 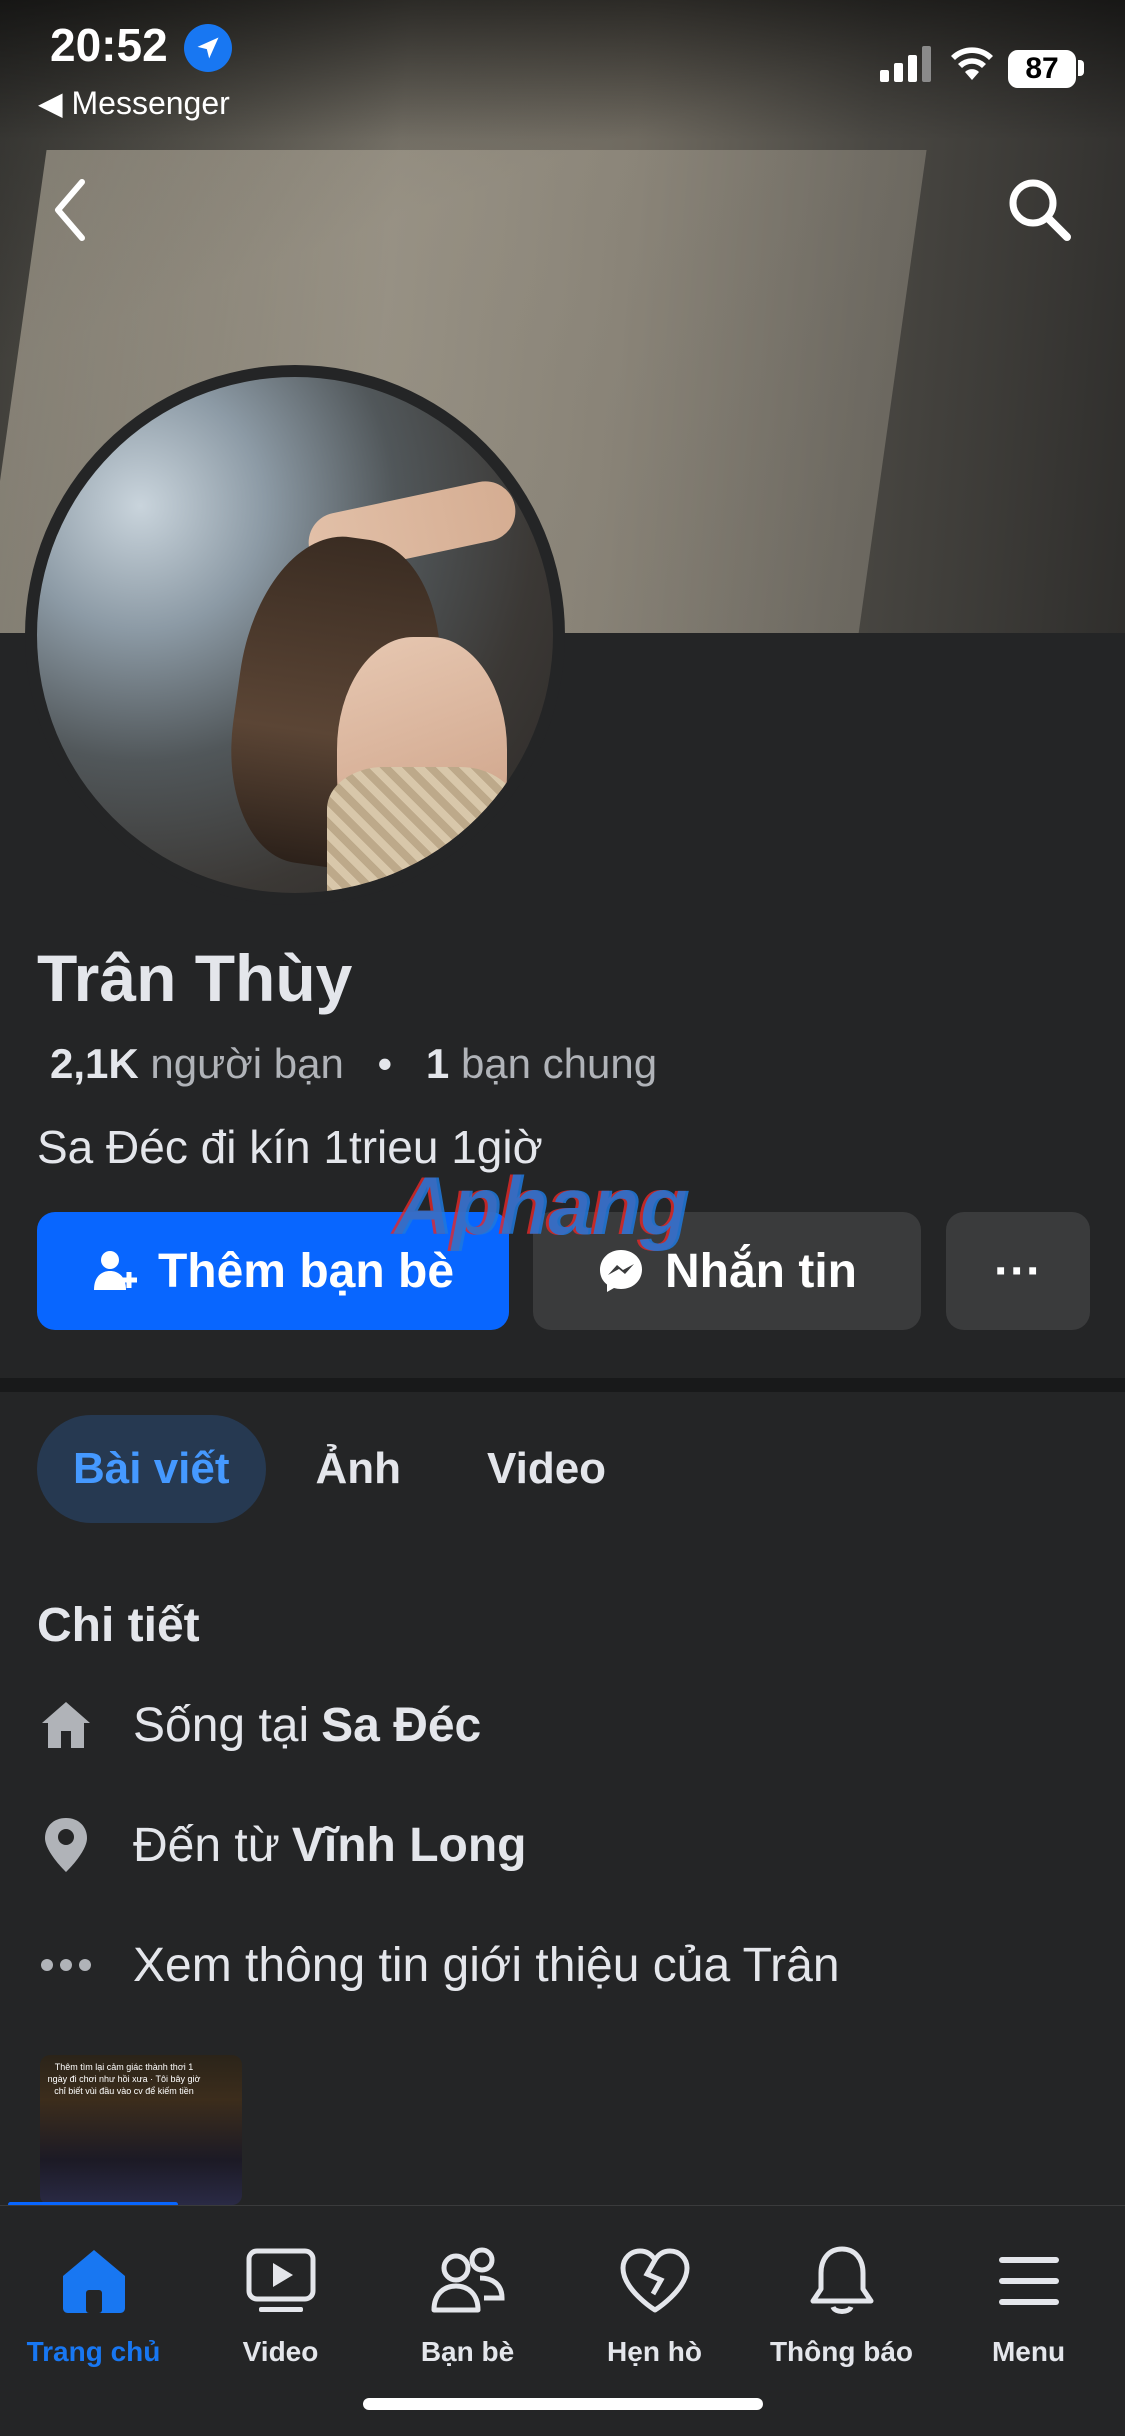 What do you see at coordinates (1081, 68) in the screenshot?
I see `battery-tip-icon` at bounding box center [1081, 68].